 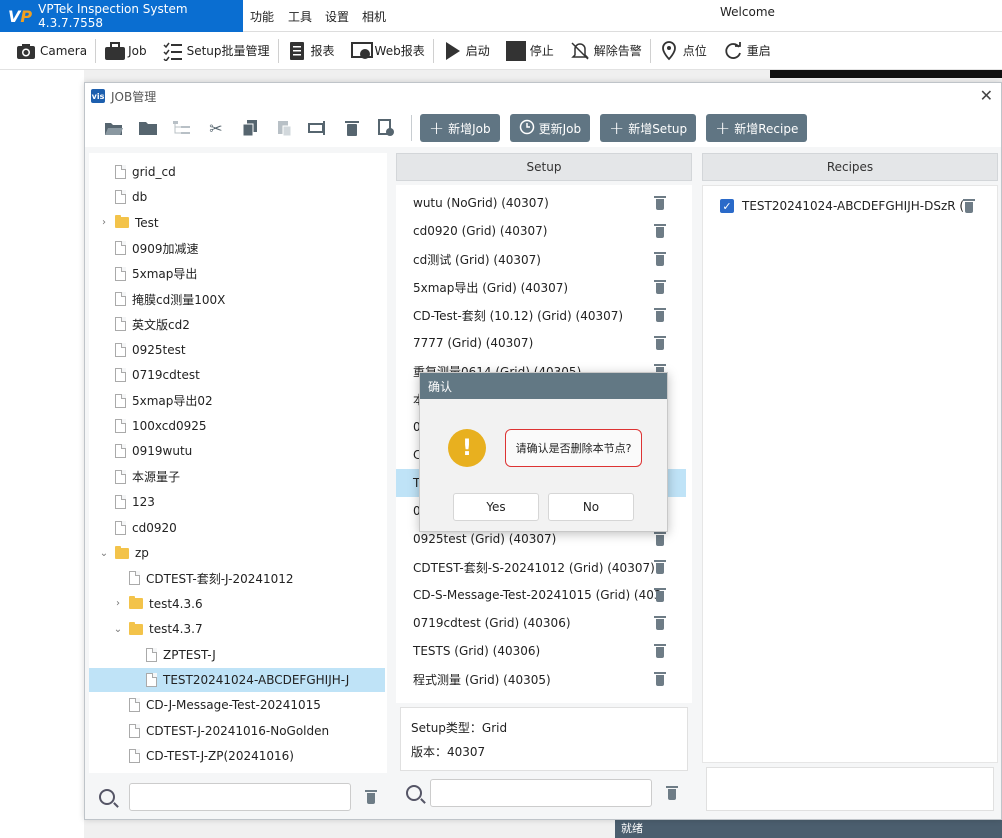 I want to click on recipe-trash-icon, so click(x=969, y=206).